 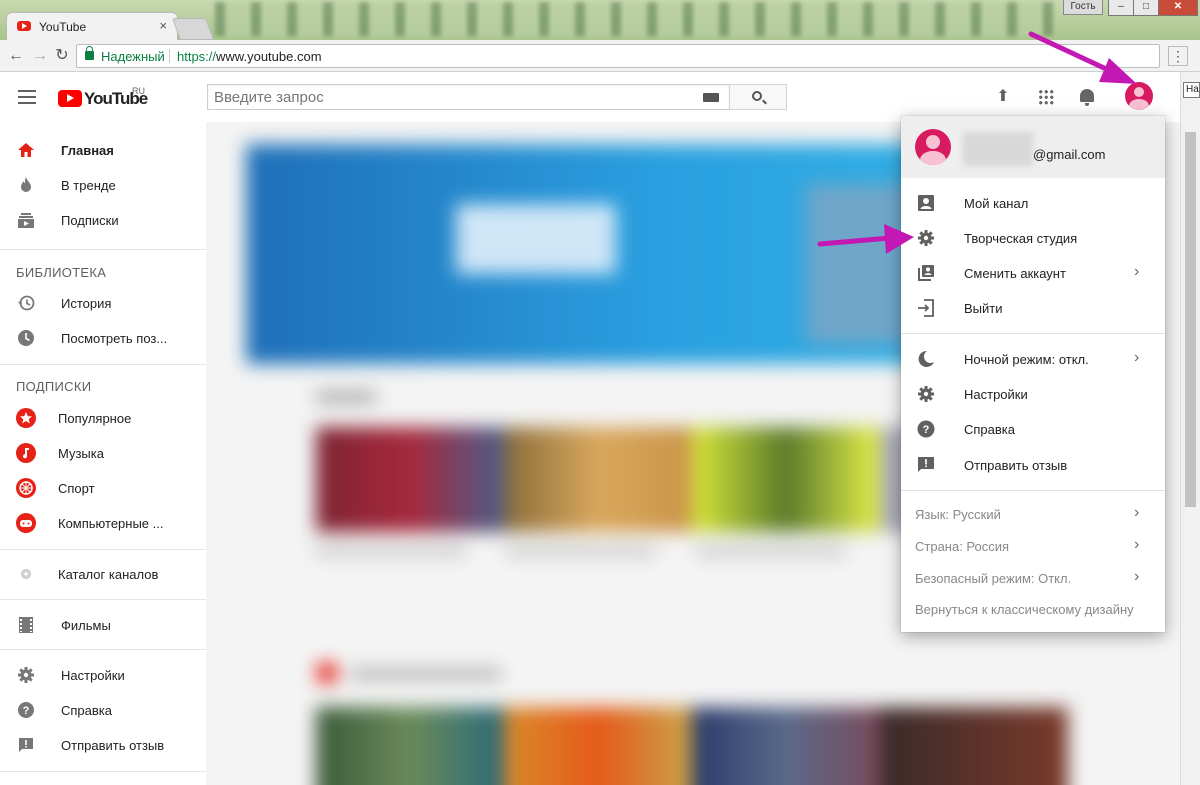 I want to click on sidebar-item-sport: Спорт, so click(x=103, y=488).